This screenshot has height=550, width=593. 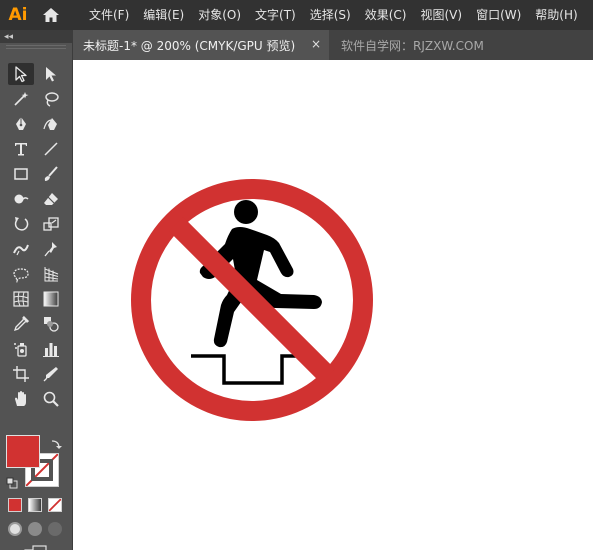 I want to click on menu-select: 选择(S), so click(x=330, y=15).